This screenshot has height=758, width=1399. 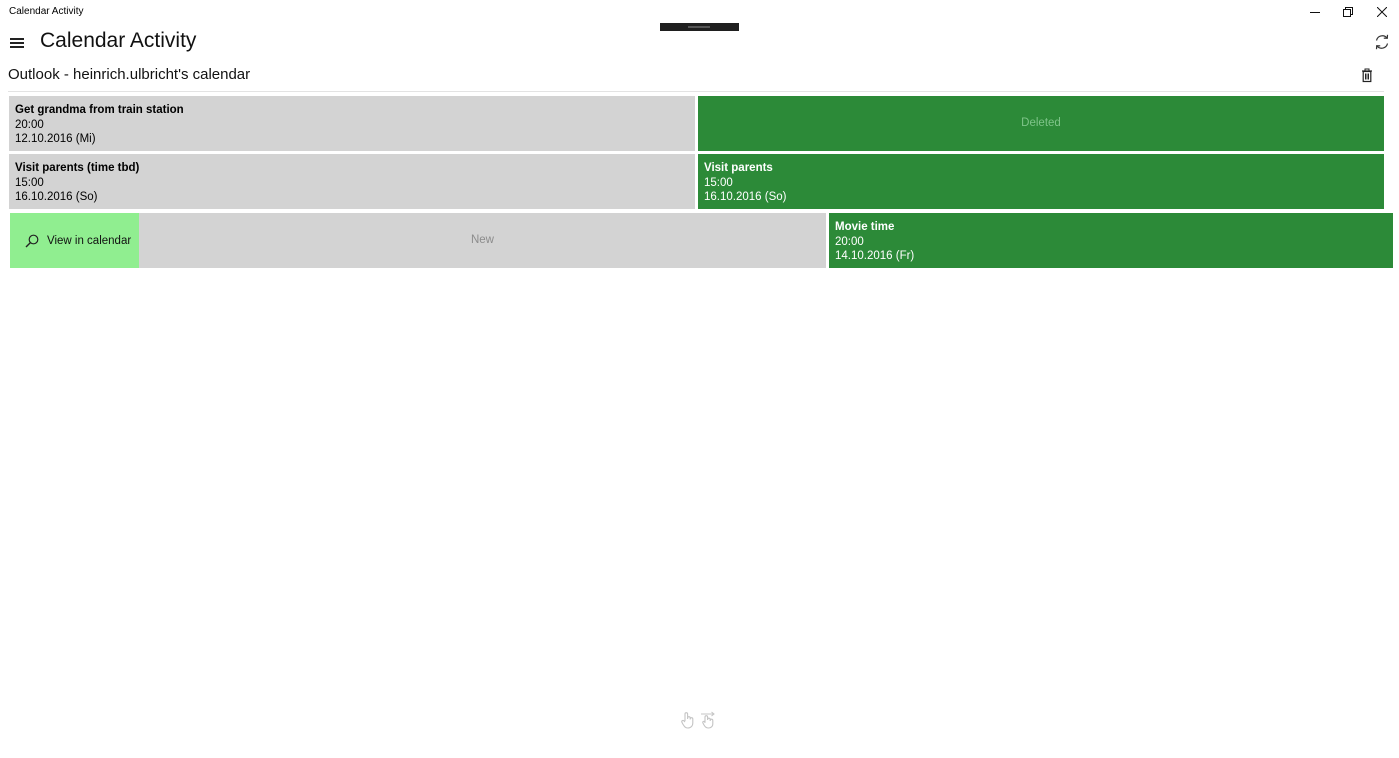 What do you see at coordinates (738, 168) in the screenshot?
I see `event-title: Visit parents` at bounding box center [738, 168].